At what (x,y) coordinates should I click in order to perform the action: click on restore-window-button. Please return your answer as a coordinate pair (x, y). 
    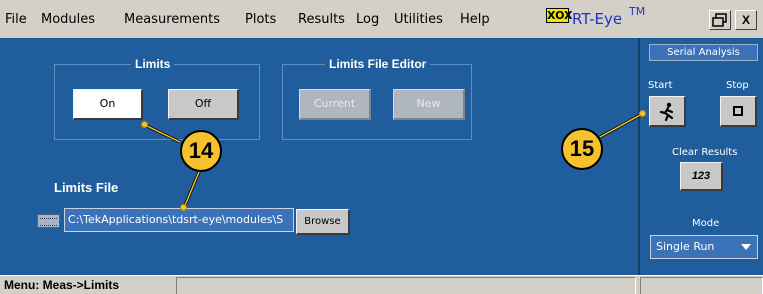
    Looking at the image, I should click on (720, 20).